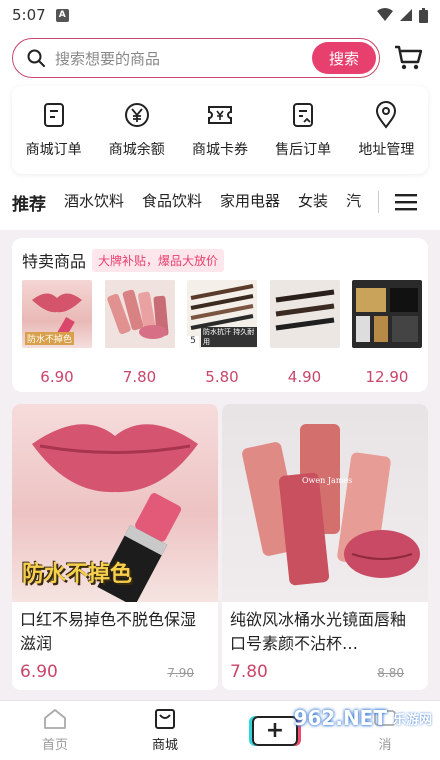  What do you see at coordinates (229, 337) in the screenshot?
I see `sale-item-overlay-text: 防水抗汗 持久耐用` at bounding box center [229, 337].